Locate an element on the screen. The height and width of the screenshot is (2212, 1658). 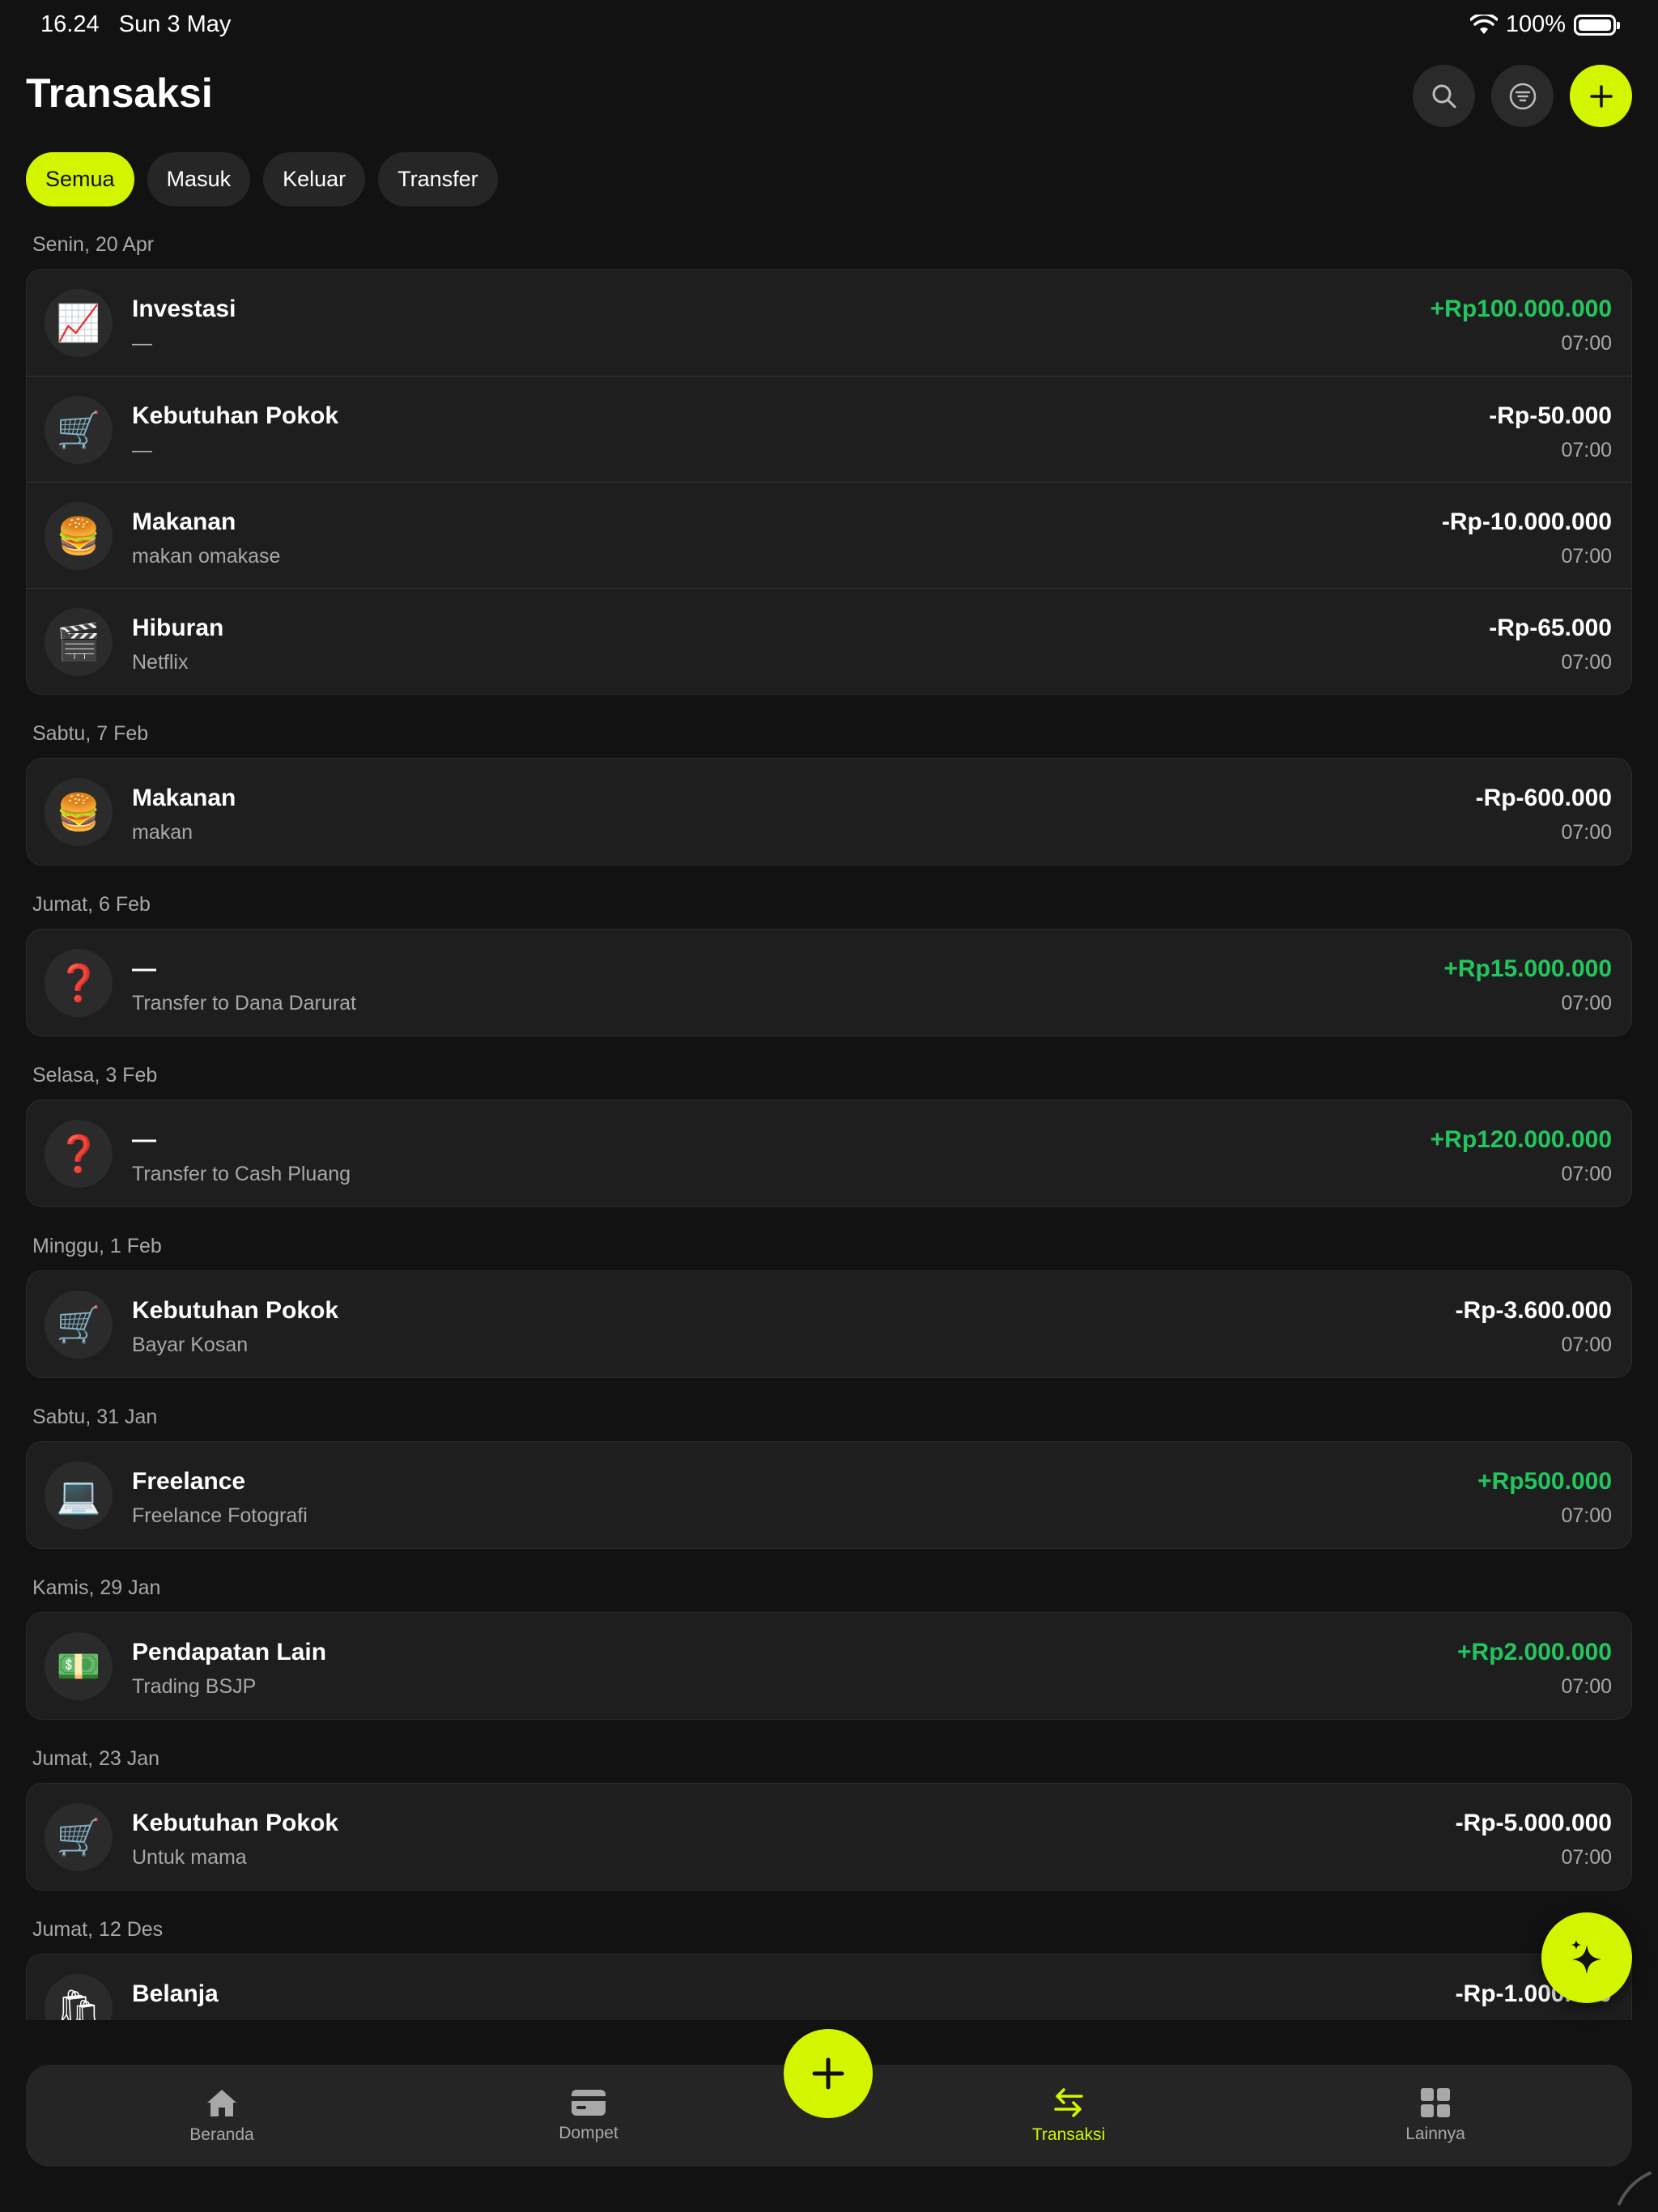
transaction-row: 🍔 Makanan makan -Rp-600.000 07:00 is located at coordinates (829, 812).